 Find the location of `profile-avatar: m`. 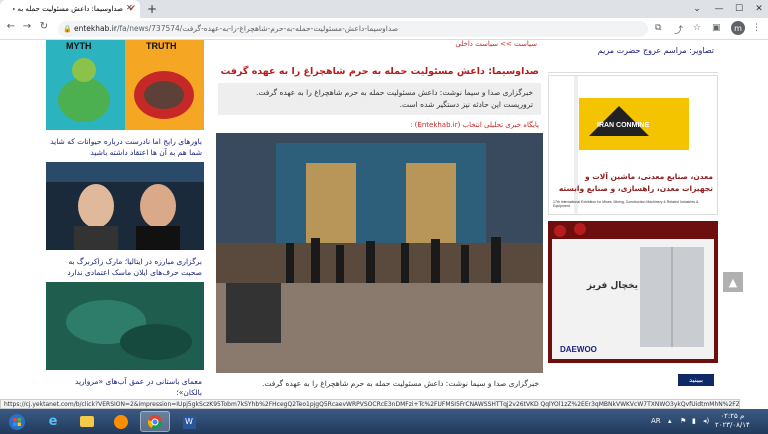

profile-avatar: m is located at coordinates (738, 28).